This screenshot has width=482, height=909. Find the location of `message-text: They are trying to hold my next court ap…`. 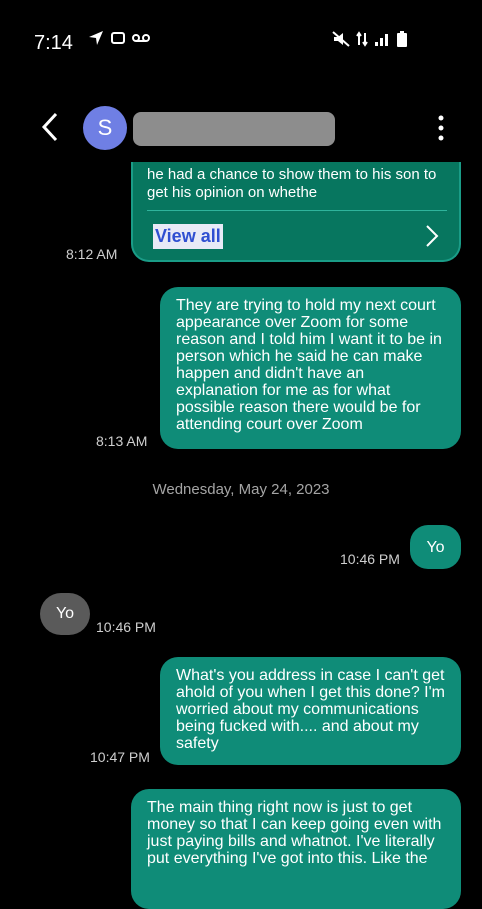

message-text: They are trying to hold my next court ap… is located at coordinates (309, 365).